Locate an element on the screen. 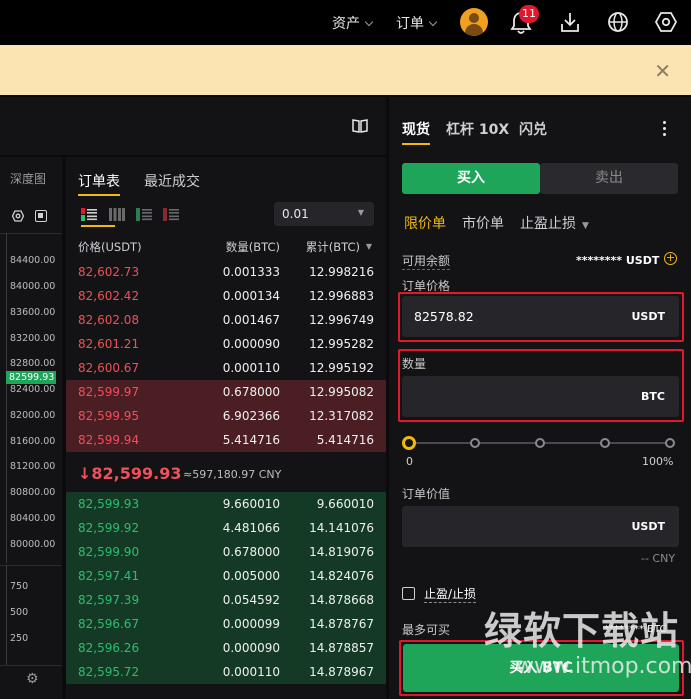 This screenshot has width=691, height=699. more-menu-icon is located at coordinates (665, 130).